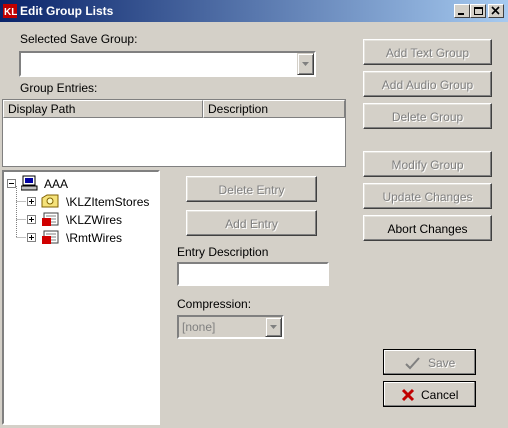 This screenshot has height=428, width=508. What do you see at coordinates (108, 202) in the screenshot?
I see `tree-node-label: \KLZItemStores` at bounding box center [108, 202].